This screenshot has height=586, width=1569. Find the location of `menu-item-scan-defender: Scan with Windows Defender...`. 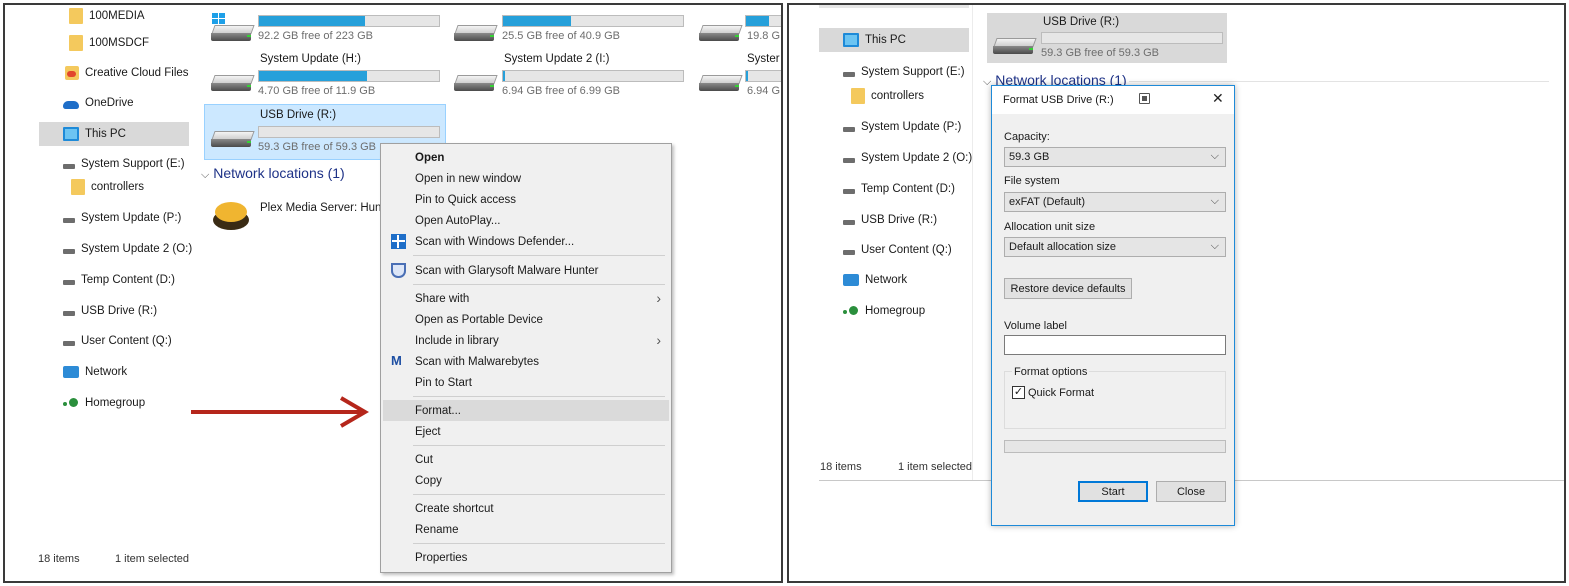

menu-item-scan-defender: Scan with Windows Defender... is located at coordinates (526, 241).